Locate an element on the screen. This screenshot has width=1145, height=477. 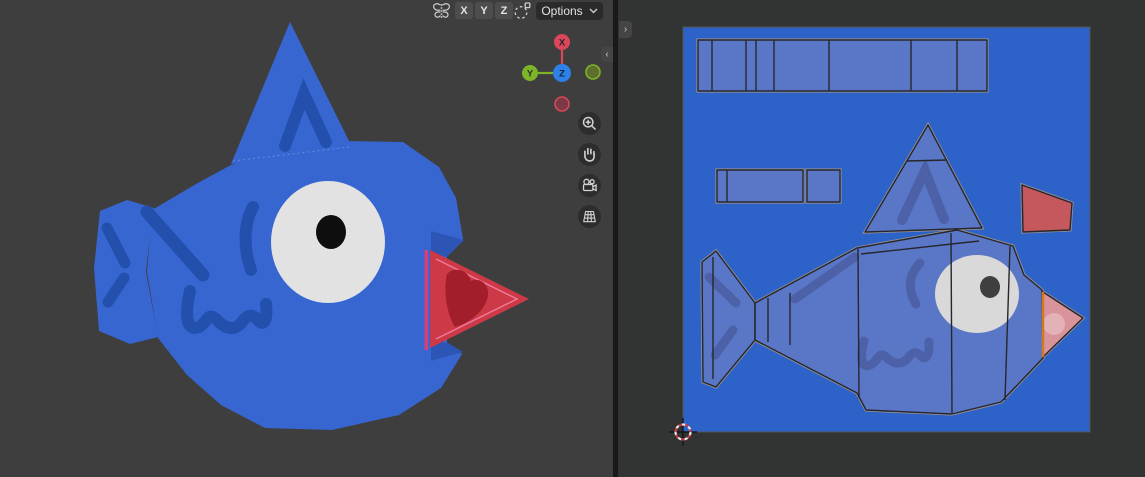
camera-view-button is located at coordinates (589, 185).